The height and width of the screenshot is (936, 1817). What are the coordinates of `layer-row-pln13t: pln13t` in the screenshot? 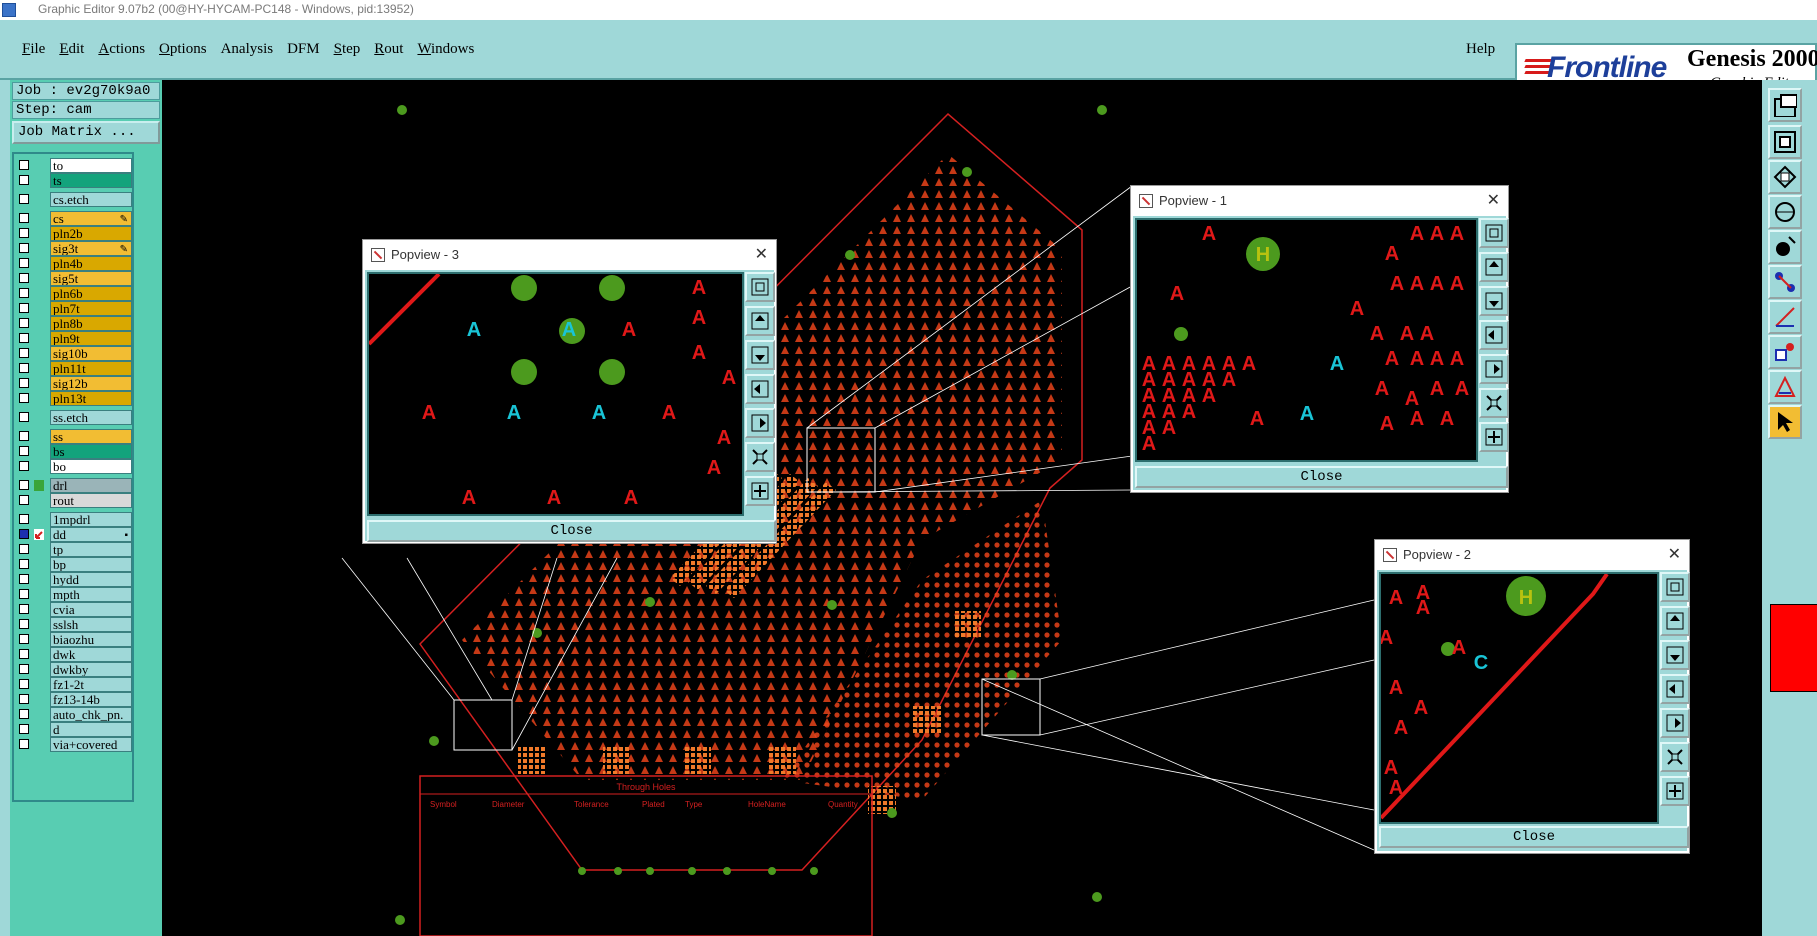 It's located at (74, 398).